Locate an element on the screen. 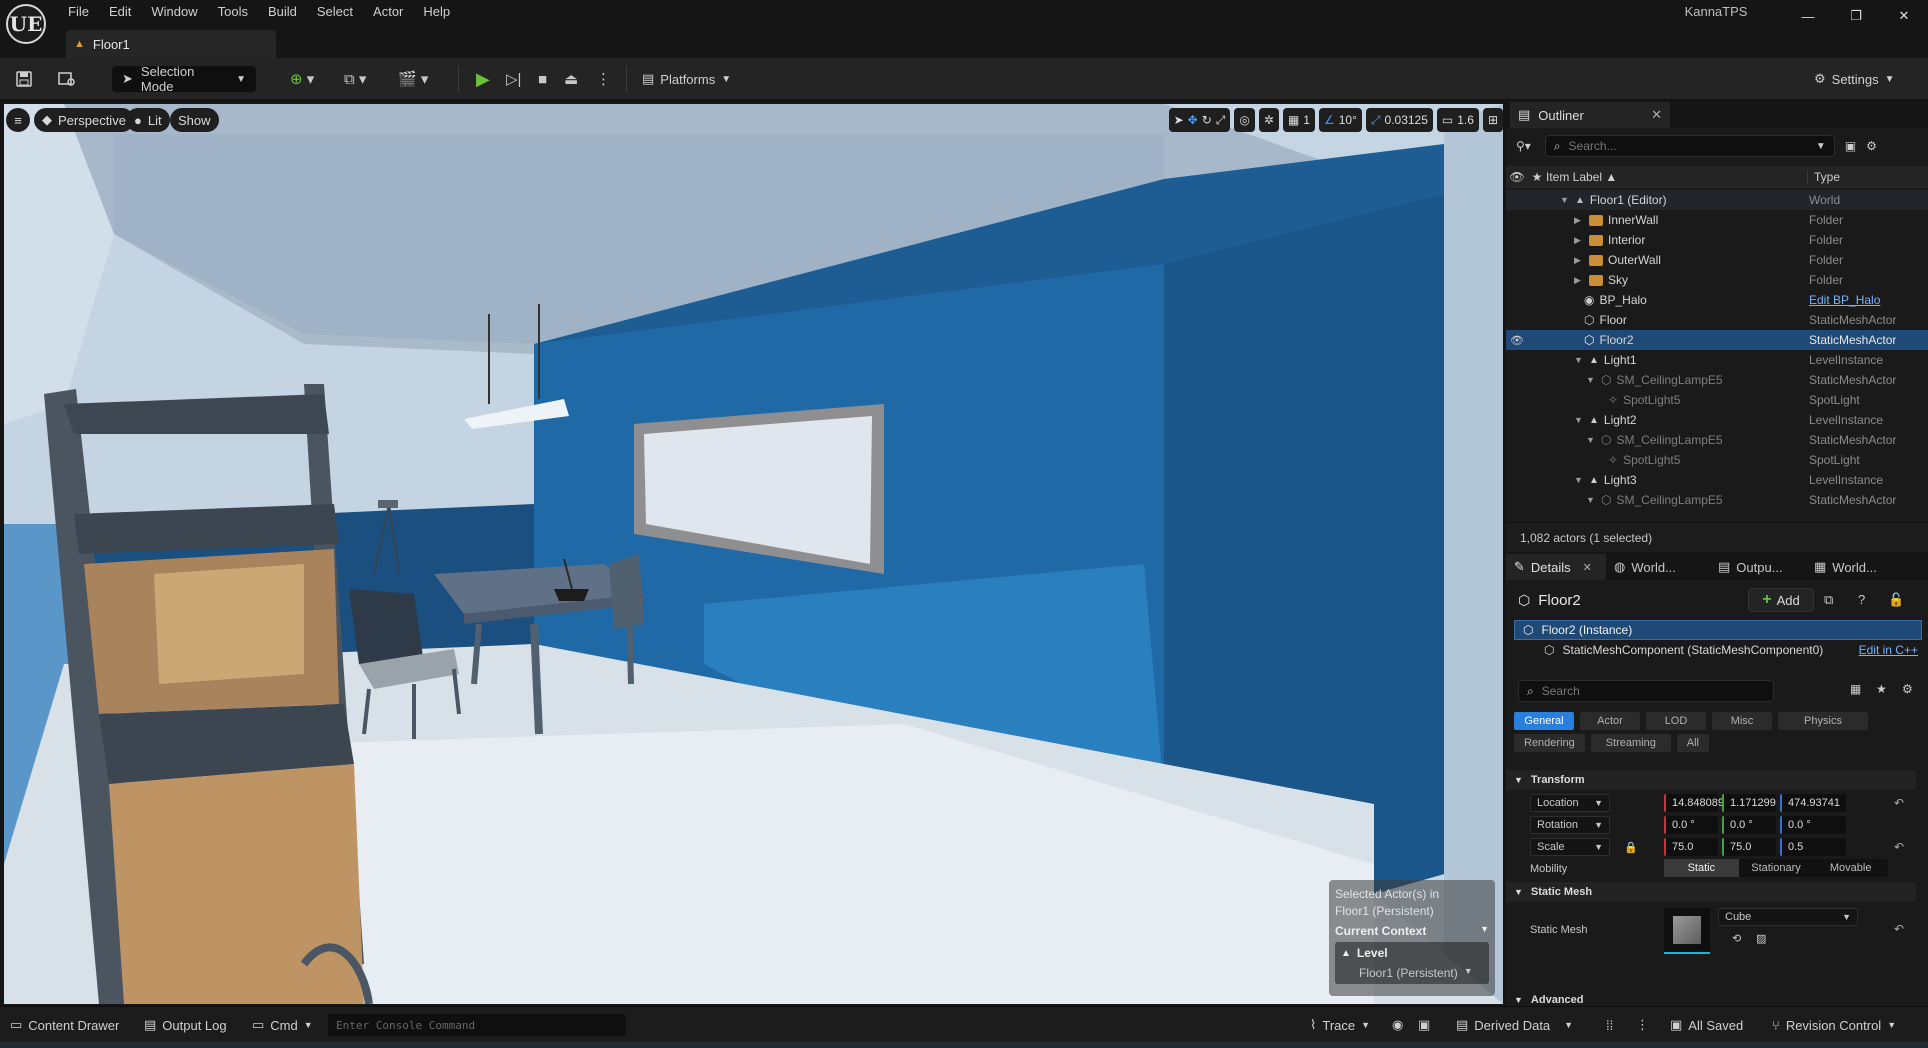 The width and height of the screenshot is (1928, 1048). trace-dropdown: ⌇ Trace ▼ is located at coordinates (1340, 1025).